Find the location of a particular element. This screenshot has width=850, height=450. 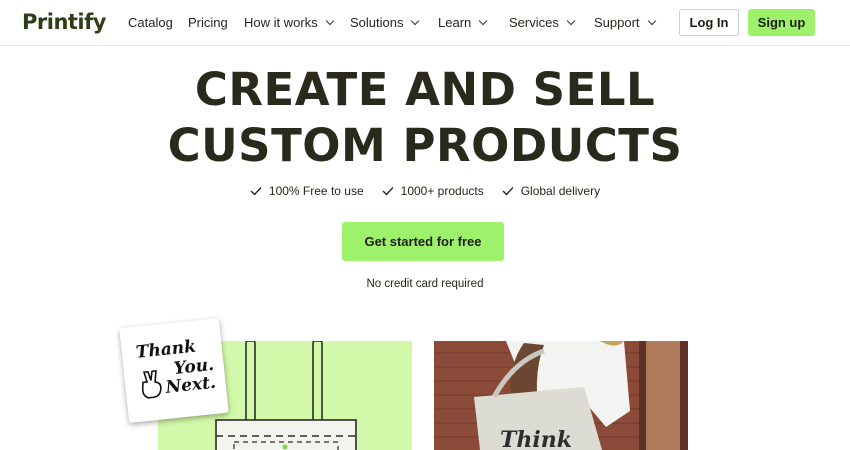

signup-button: Sign up is located at coordinates (781, 22).